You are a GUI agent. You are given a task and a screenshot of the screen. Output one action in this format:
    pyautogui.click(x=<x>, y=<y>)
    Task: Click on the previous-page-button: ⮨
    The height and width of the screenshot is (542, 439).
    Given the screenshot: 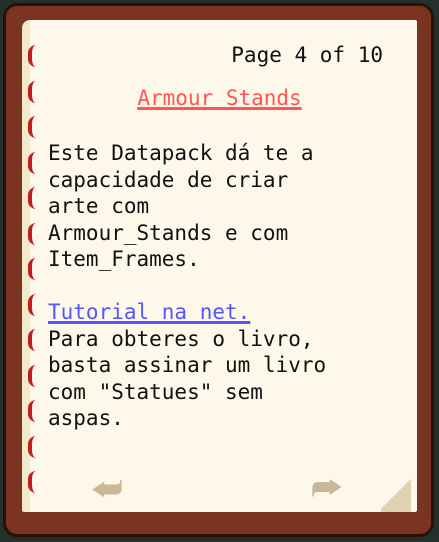 What is the action you would take?
    pyautogui.click(x=107, y=489)
    